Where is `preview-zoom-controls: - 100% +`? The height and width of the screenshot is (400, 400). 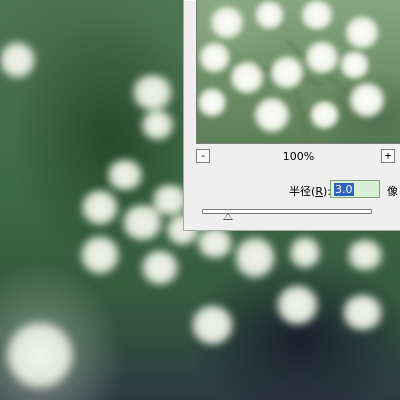 preview-zoom-controls: - 100% + is located at coordinates (298, 157).